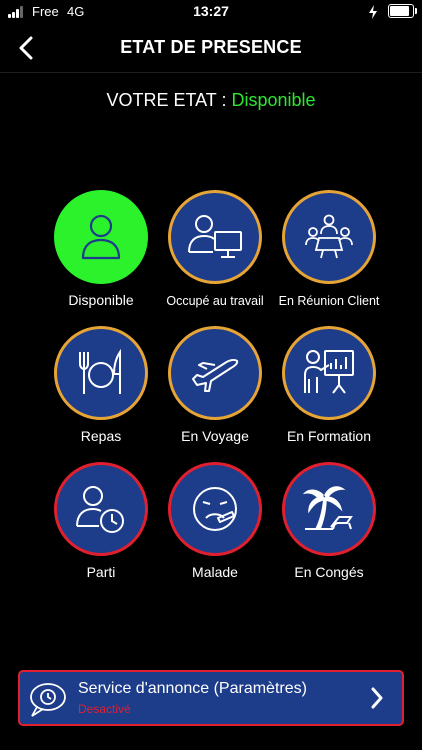  I want to click on status-bar: Free 4G 13:27, so click(211, 12).